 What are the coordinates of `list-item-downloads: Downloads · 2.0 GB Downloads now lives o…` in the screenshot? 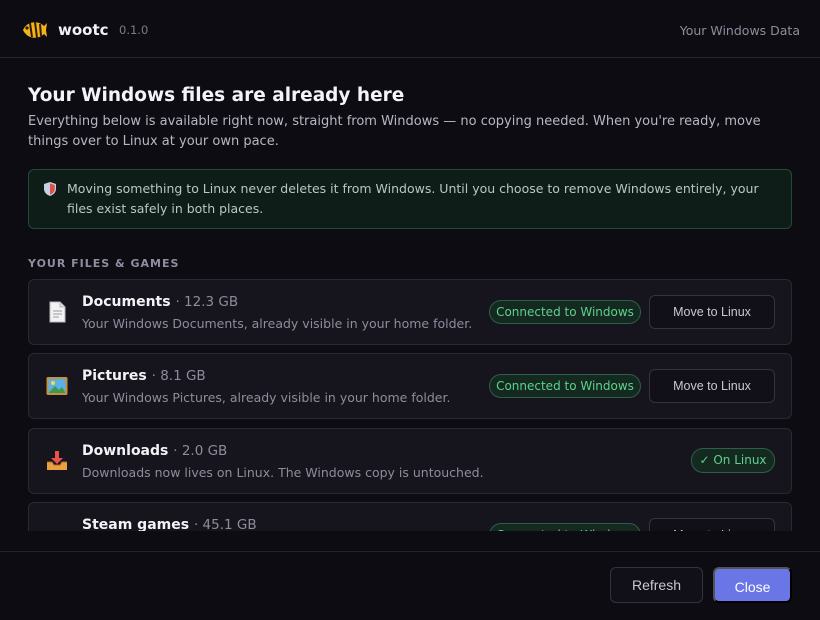 It's located at (410, 461).